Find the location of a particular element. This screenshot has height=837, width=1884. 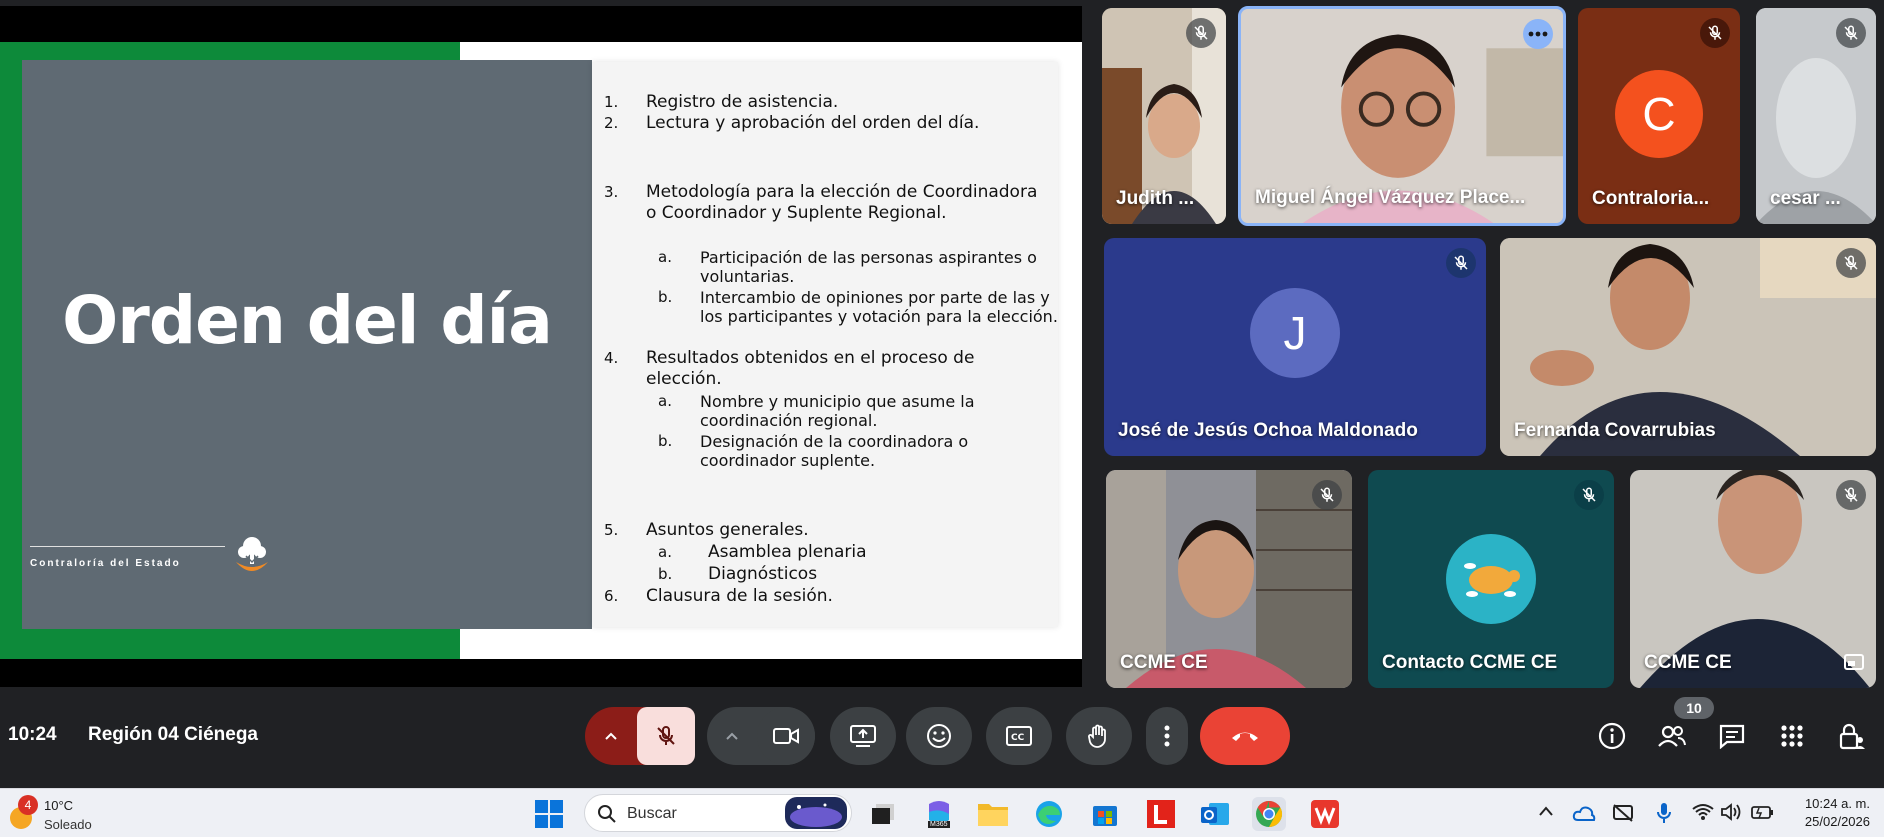

meeting-title: Región 04 Ciénega is located at coordinates (173, 734).